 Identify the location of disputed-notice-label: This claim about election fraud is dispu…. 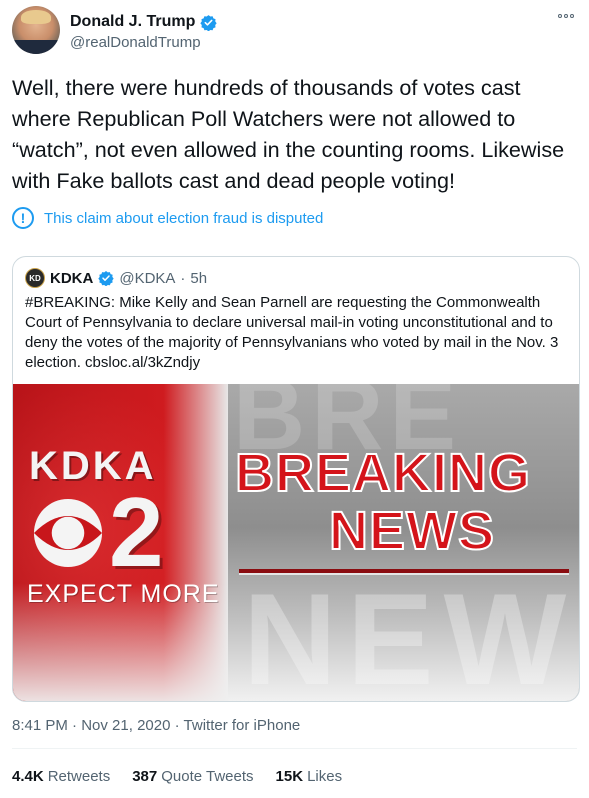
(183, 218).